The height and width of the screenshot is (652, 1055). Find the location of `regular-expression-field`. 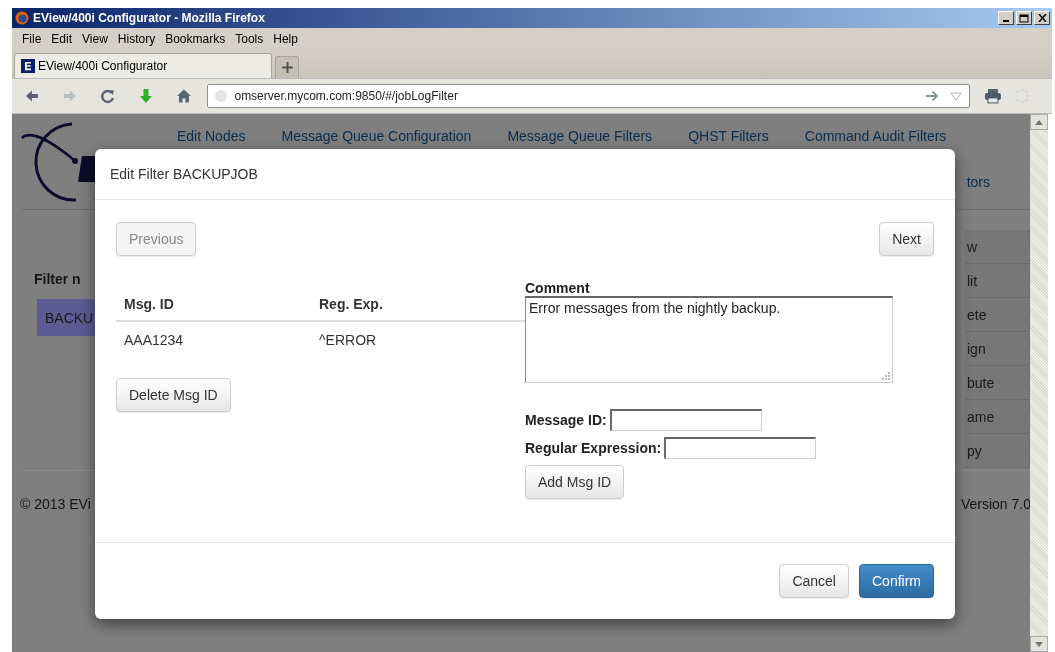

regular-expression-field is located at coordinates (740, 448).